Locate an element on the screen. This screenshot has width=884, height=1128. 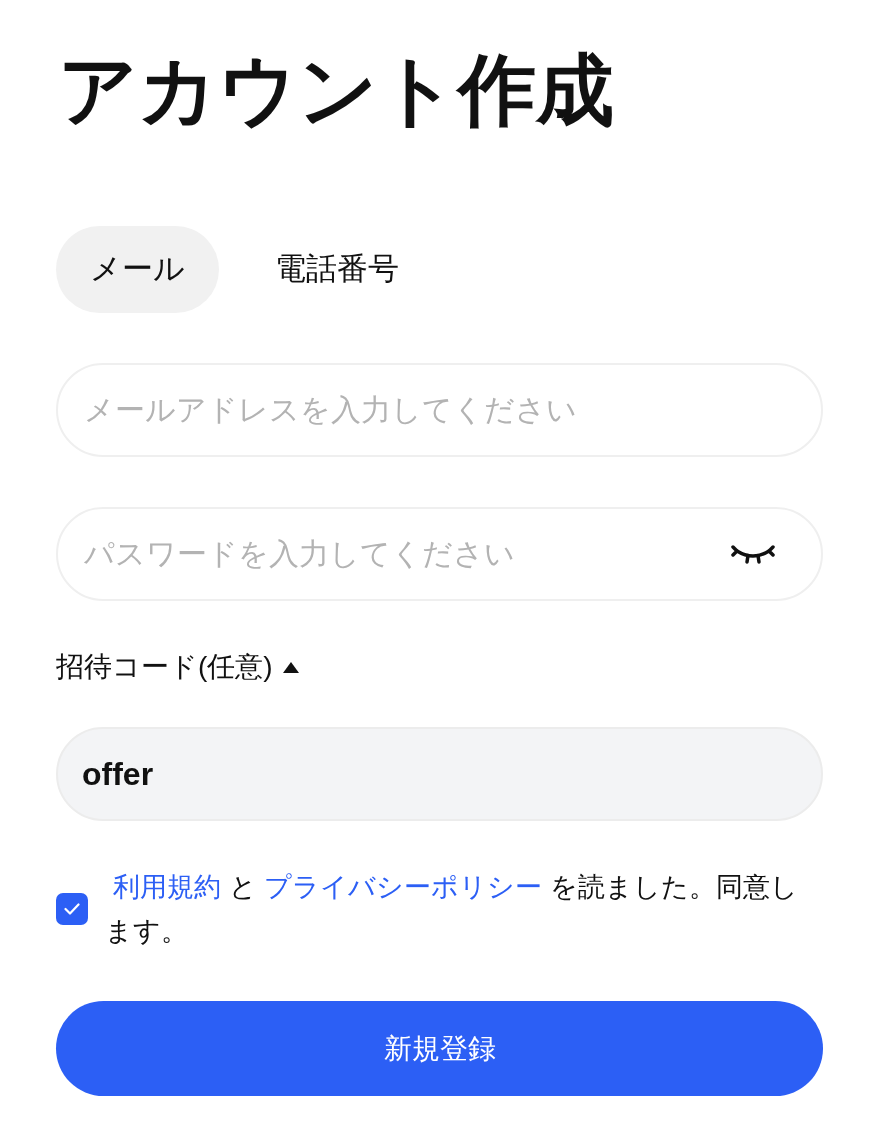
check-icon is located at coordinates (72, 909).